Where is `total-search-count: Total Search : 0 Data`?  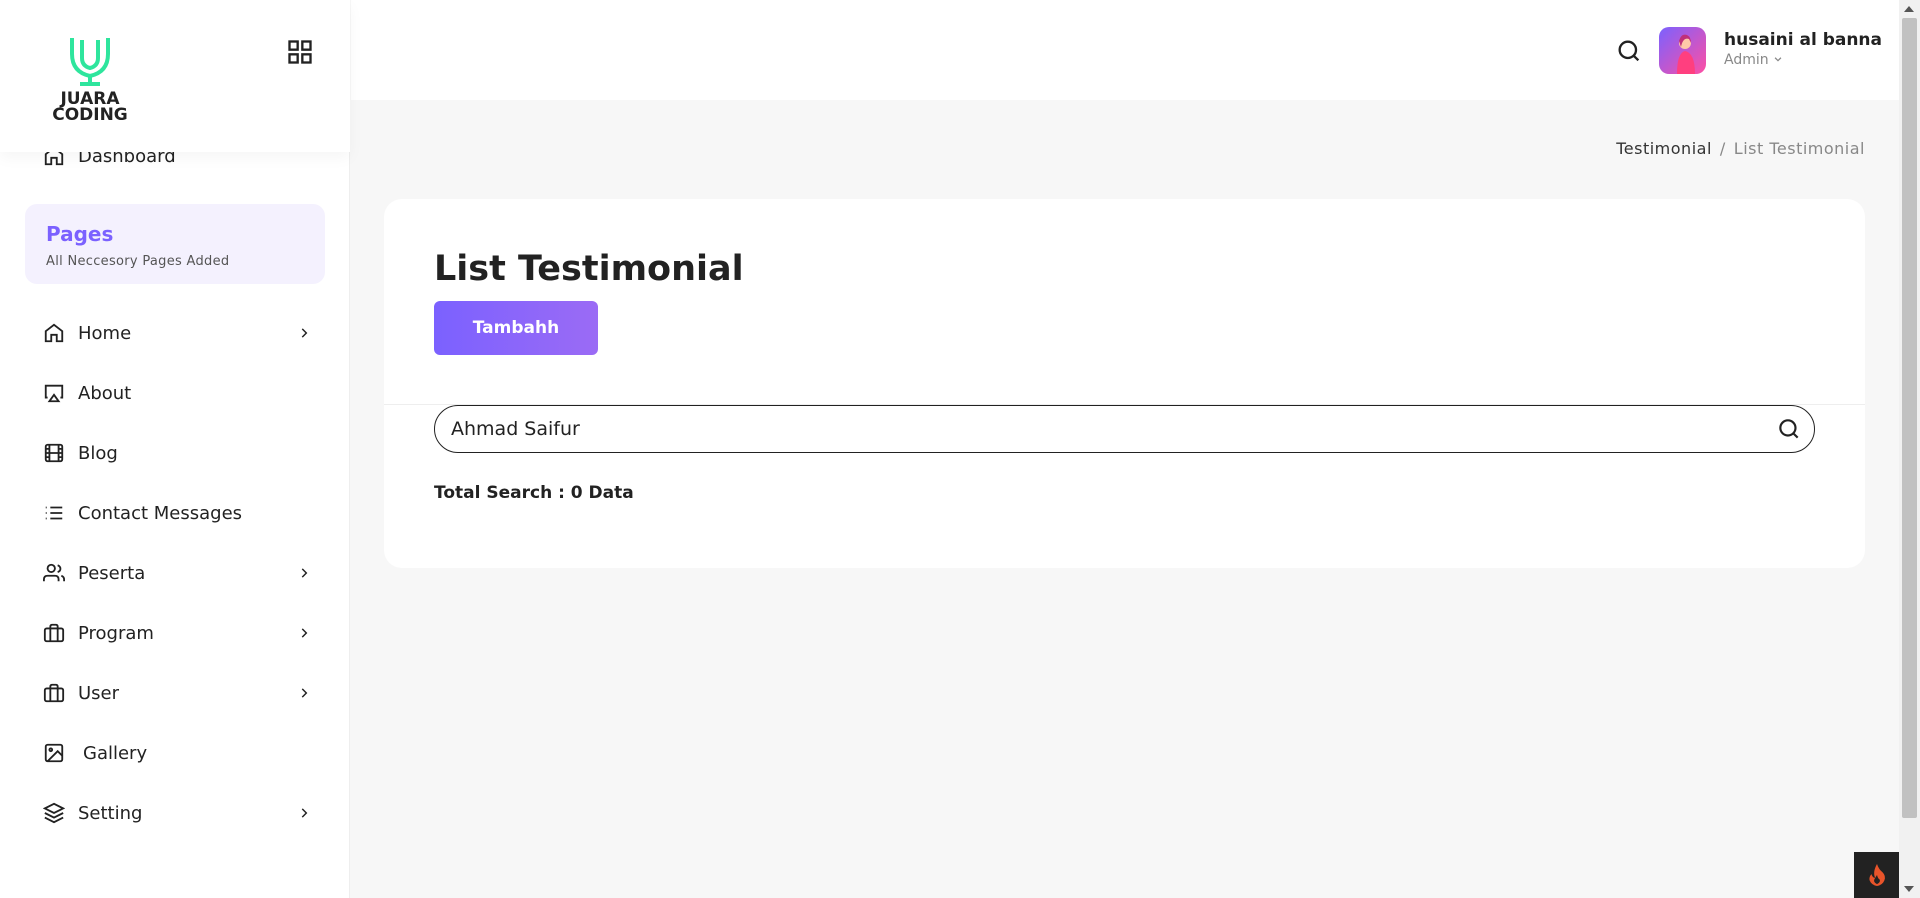 total-search-count: Total Search : 0 Data is located at coordinates (534, 493).